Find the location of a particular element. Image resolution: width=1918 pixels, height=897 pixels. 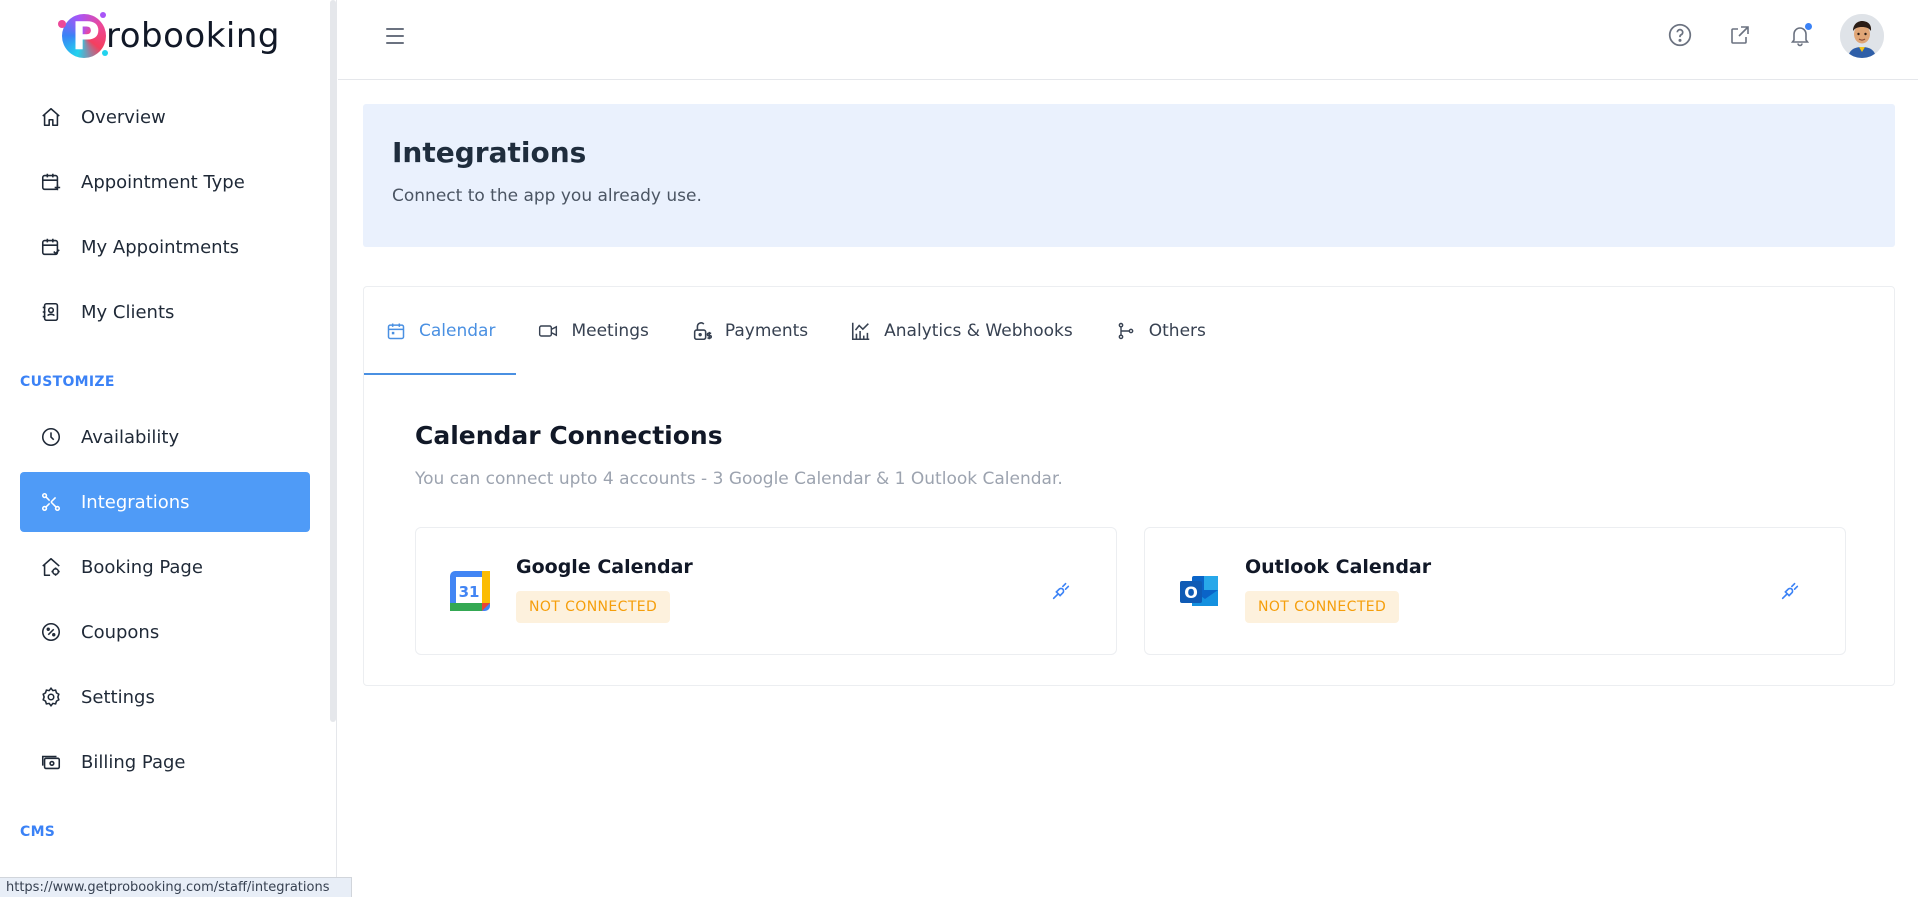

calendar-connections-title: Calendar Connections is located at coordinates (569, 435).